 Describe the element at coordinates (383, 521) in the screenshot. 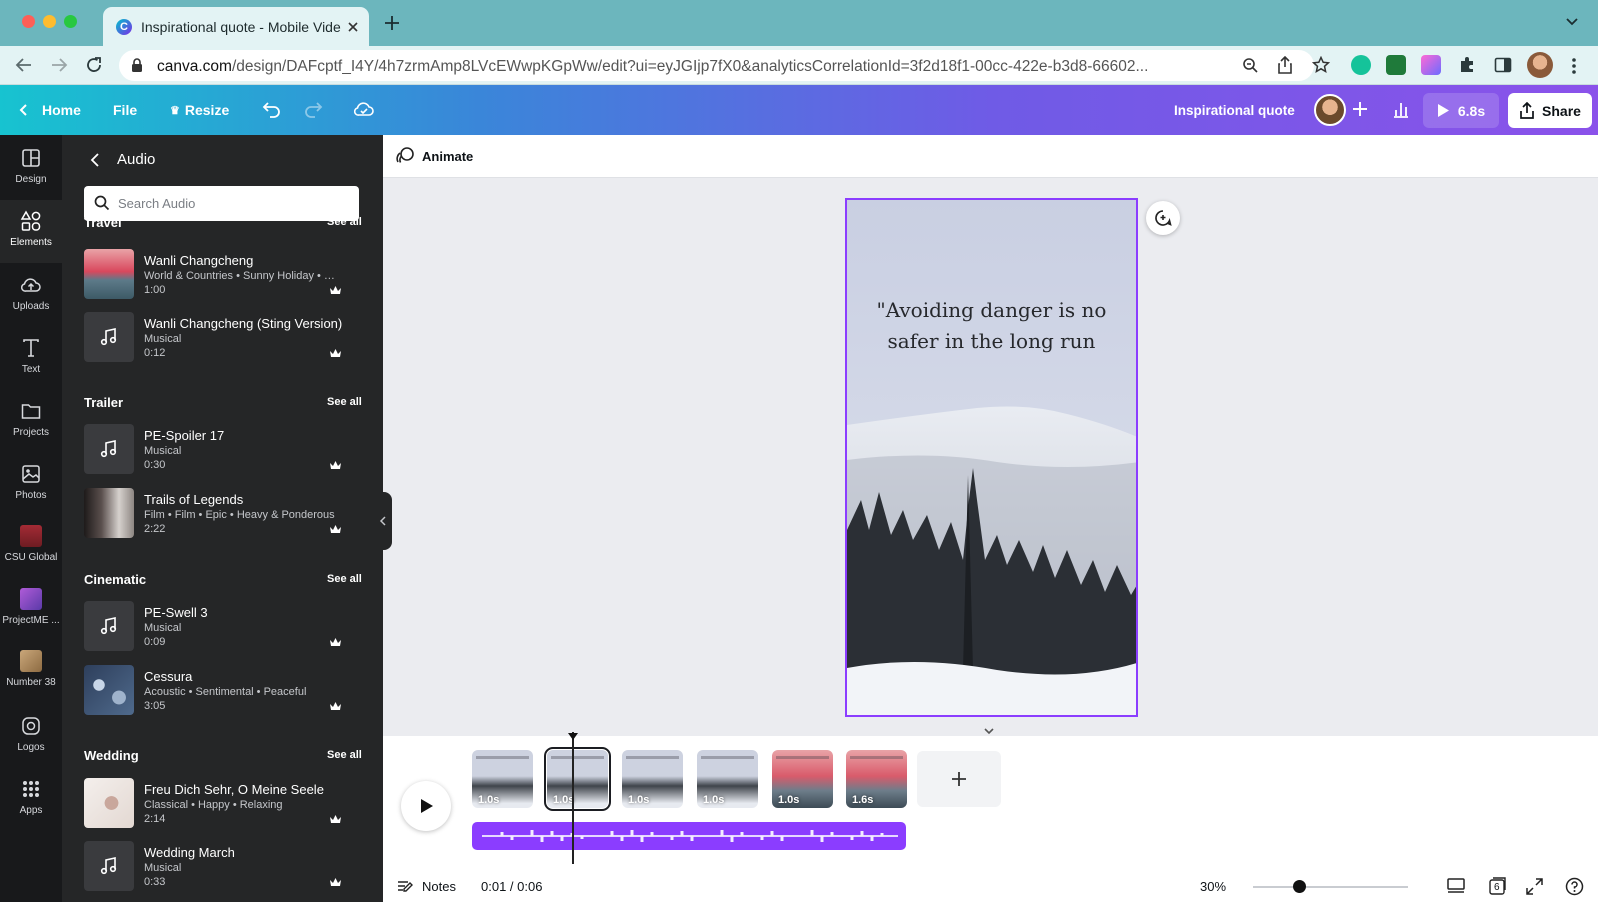

I see `collapse-panel-handle` at that location.